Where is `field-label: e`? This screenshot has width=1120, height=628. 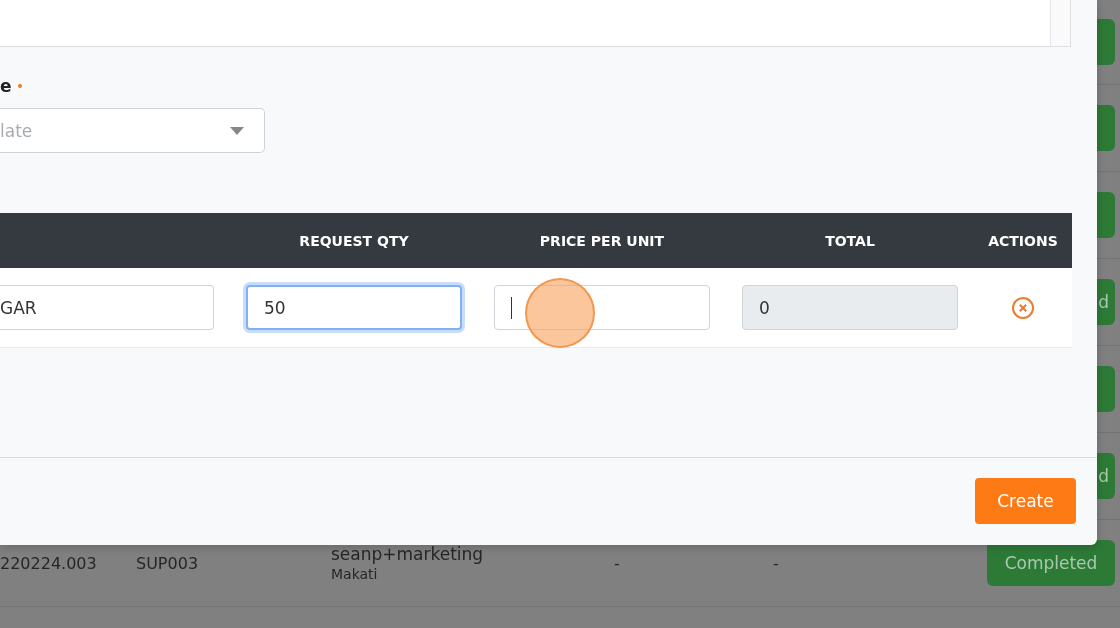
field-label: e is located at coordinates (6, 86).